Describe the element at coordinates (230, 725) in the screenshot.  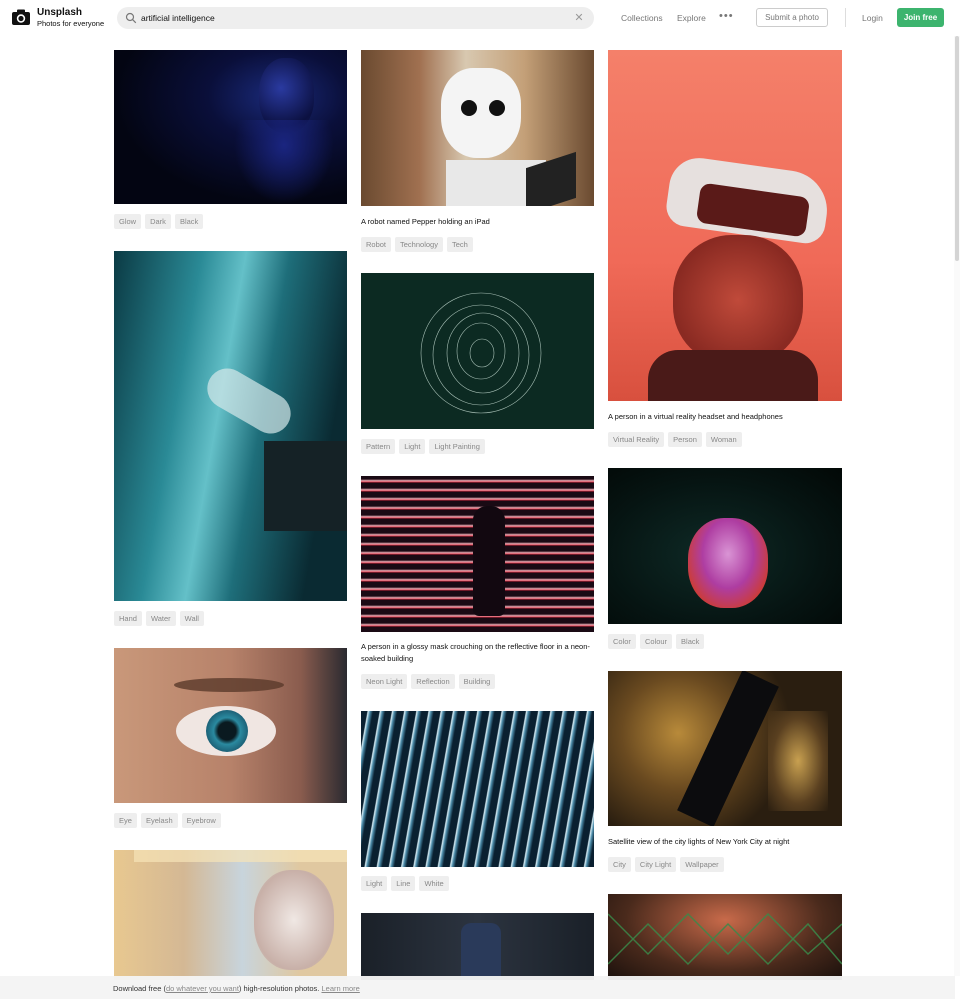
I see `photo-eye` at that location.